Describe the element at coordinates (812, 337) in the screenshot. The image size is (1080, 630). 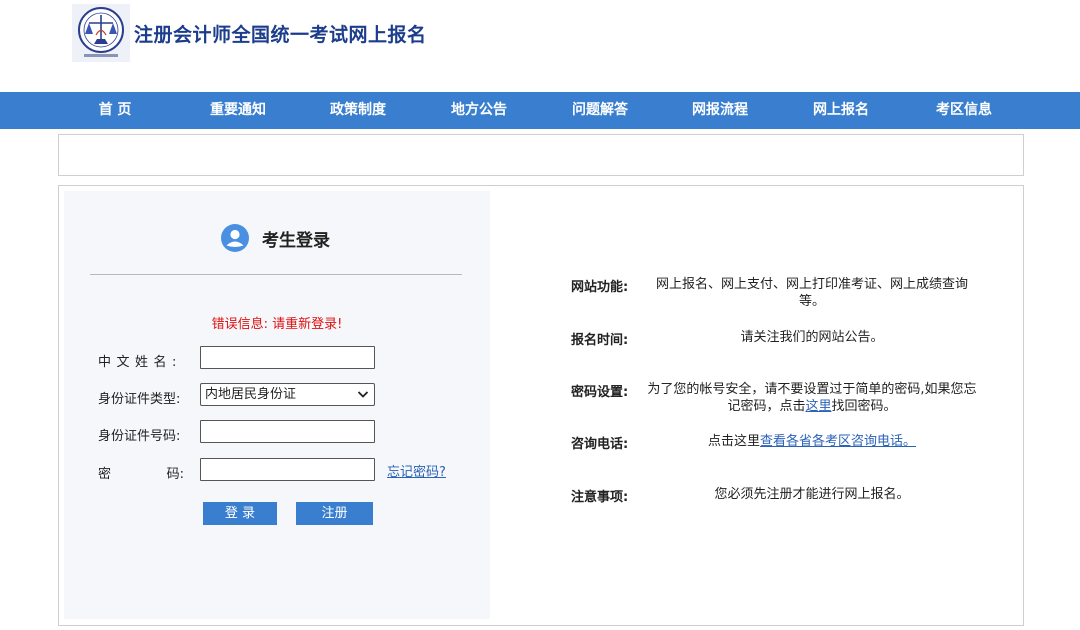
I see `info-time-text: 请关注我们的网站公告。` at that location.